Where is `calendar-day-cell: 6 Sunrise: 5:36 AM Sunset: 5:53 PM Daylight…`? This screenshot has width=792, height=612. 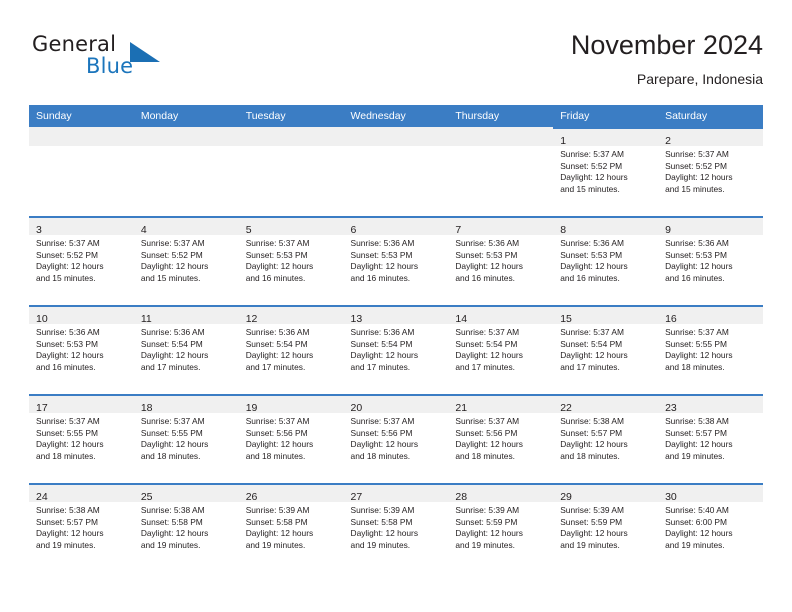 calendar-day-cell: 6 Sunrise: 5:36 AM Sunset: 5:53 PM Daylight… is located at coordinates (396, 260).